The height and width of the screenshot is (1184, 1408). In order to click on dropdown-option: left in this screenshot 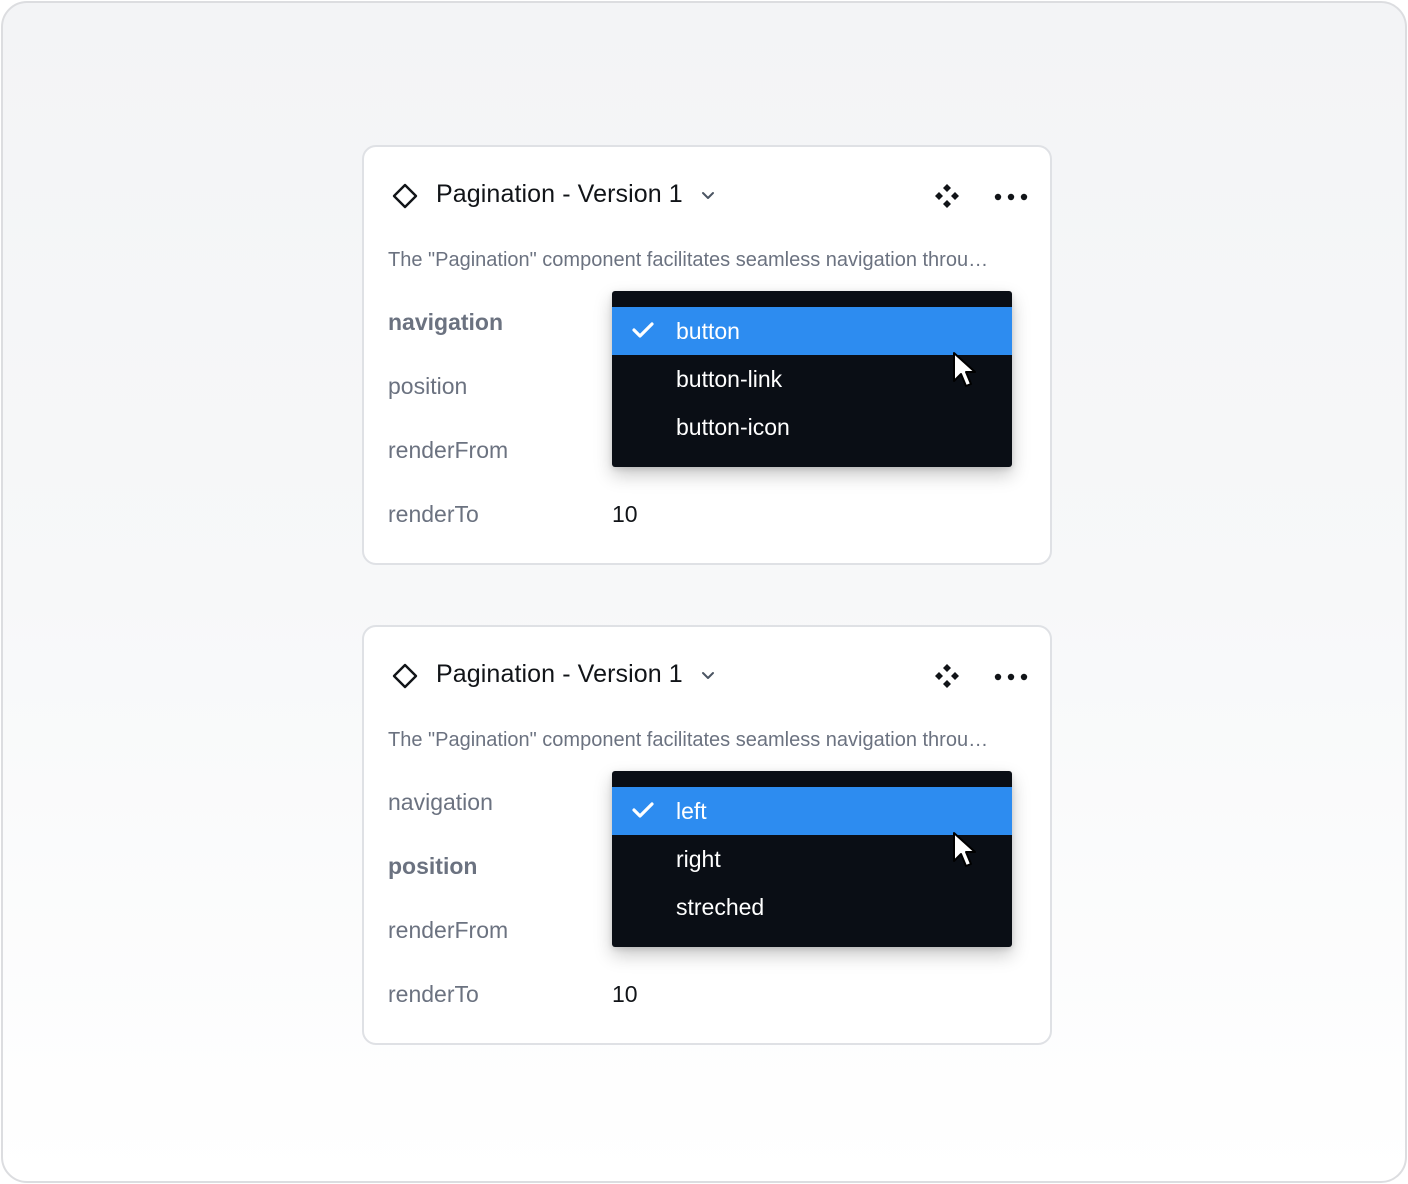, I will do `click(812, 827)`.